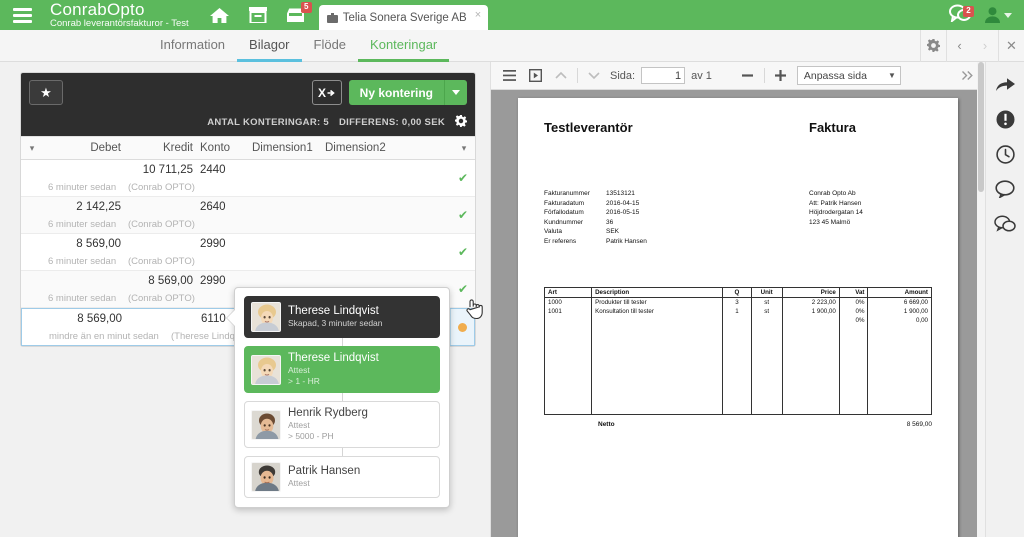 The width and height of the screenshot is (1024, 537). Describe the element at coordinates (985, 46) in the screenshot. I see `next-arrow-icon: ›` at that location.